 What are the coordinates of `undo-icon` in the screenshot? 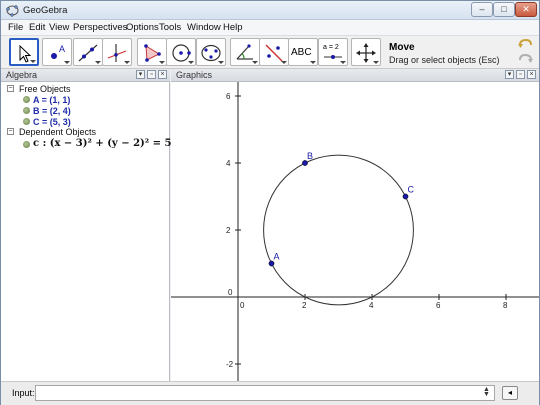 It's located at (525, 44).